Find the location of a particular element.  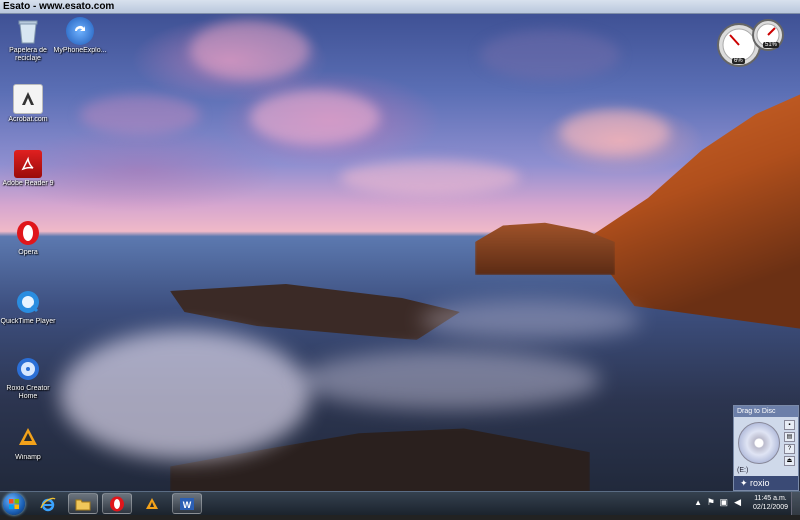

desktop-icon-winamp: Winamp is located at coordinates (28, 443).